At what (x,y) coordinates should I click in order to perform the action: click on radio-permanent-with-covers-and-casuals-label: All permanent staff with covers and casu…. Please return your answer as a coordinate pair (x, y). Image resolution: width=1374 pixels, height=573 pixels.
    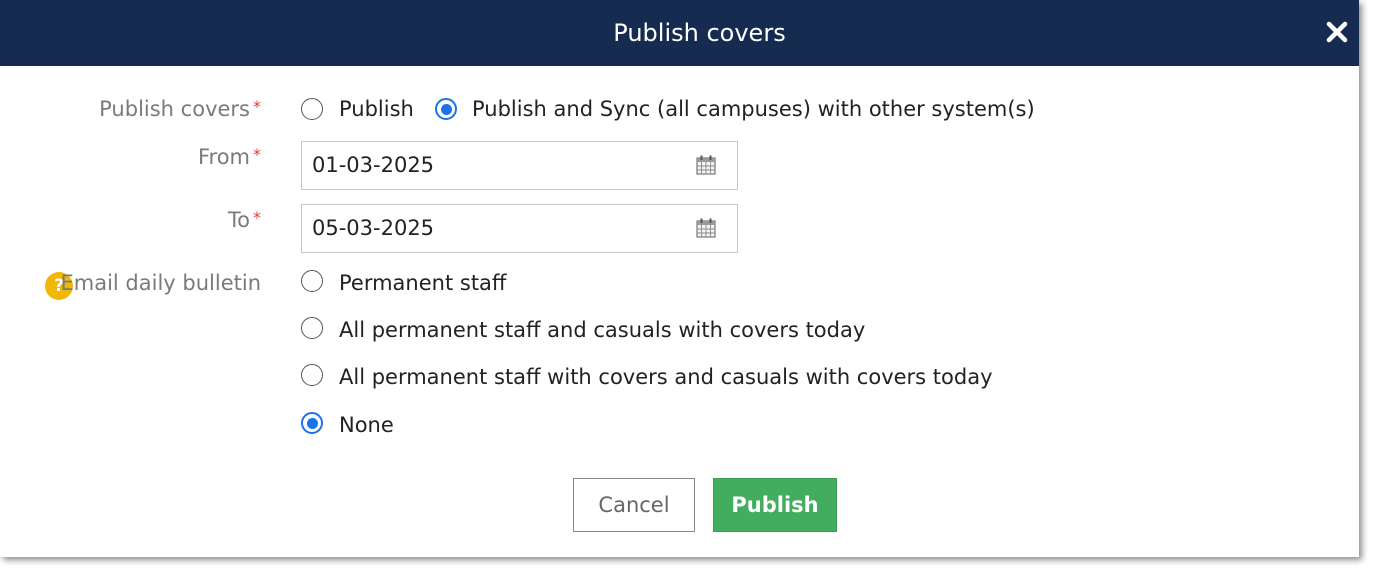
    Looking at the image, I should click on (666, 377).